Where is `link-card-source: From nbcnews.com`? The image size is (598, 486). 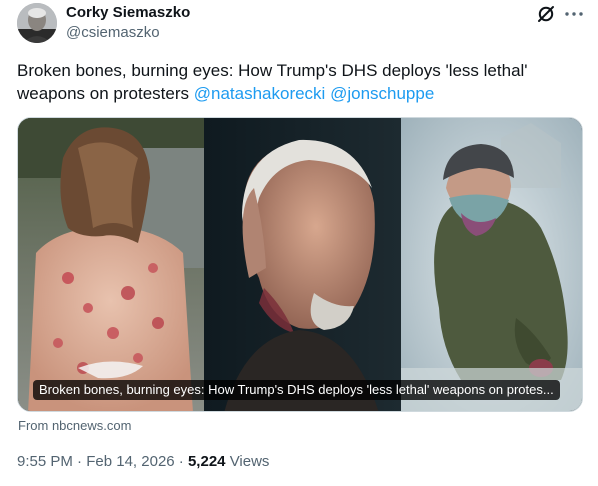 link-card-source: From nbcnews.com is located at coordinates (74, 426).